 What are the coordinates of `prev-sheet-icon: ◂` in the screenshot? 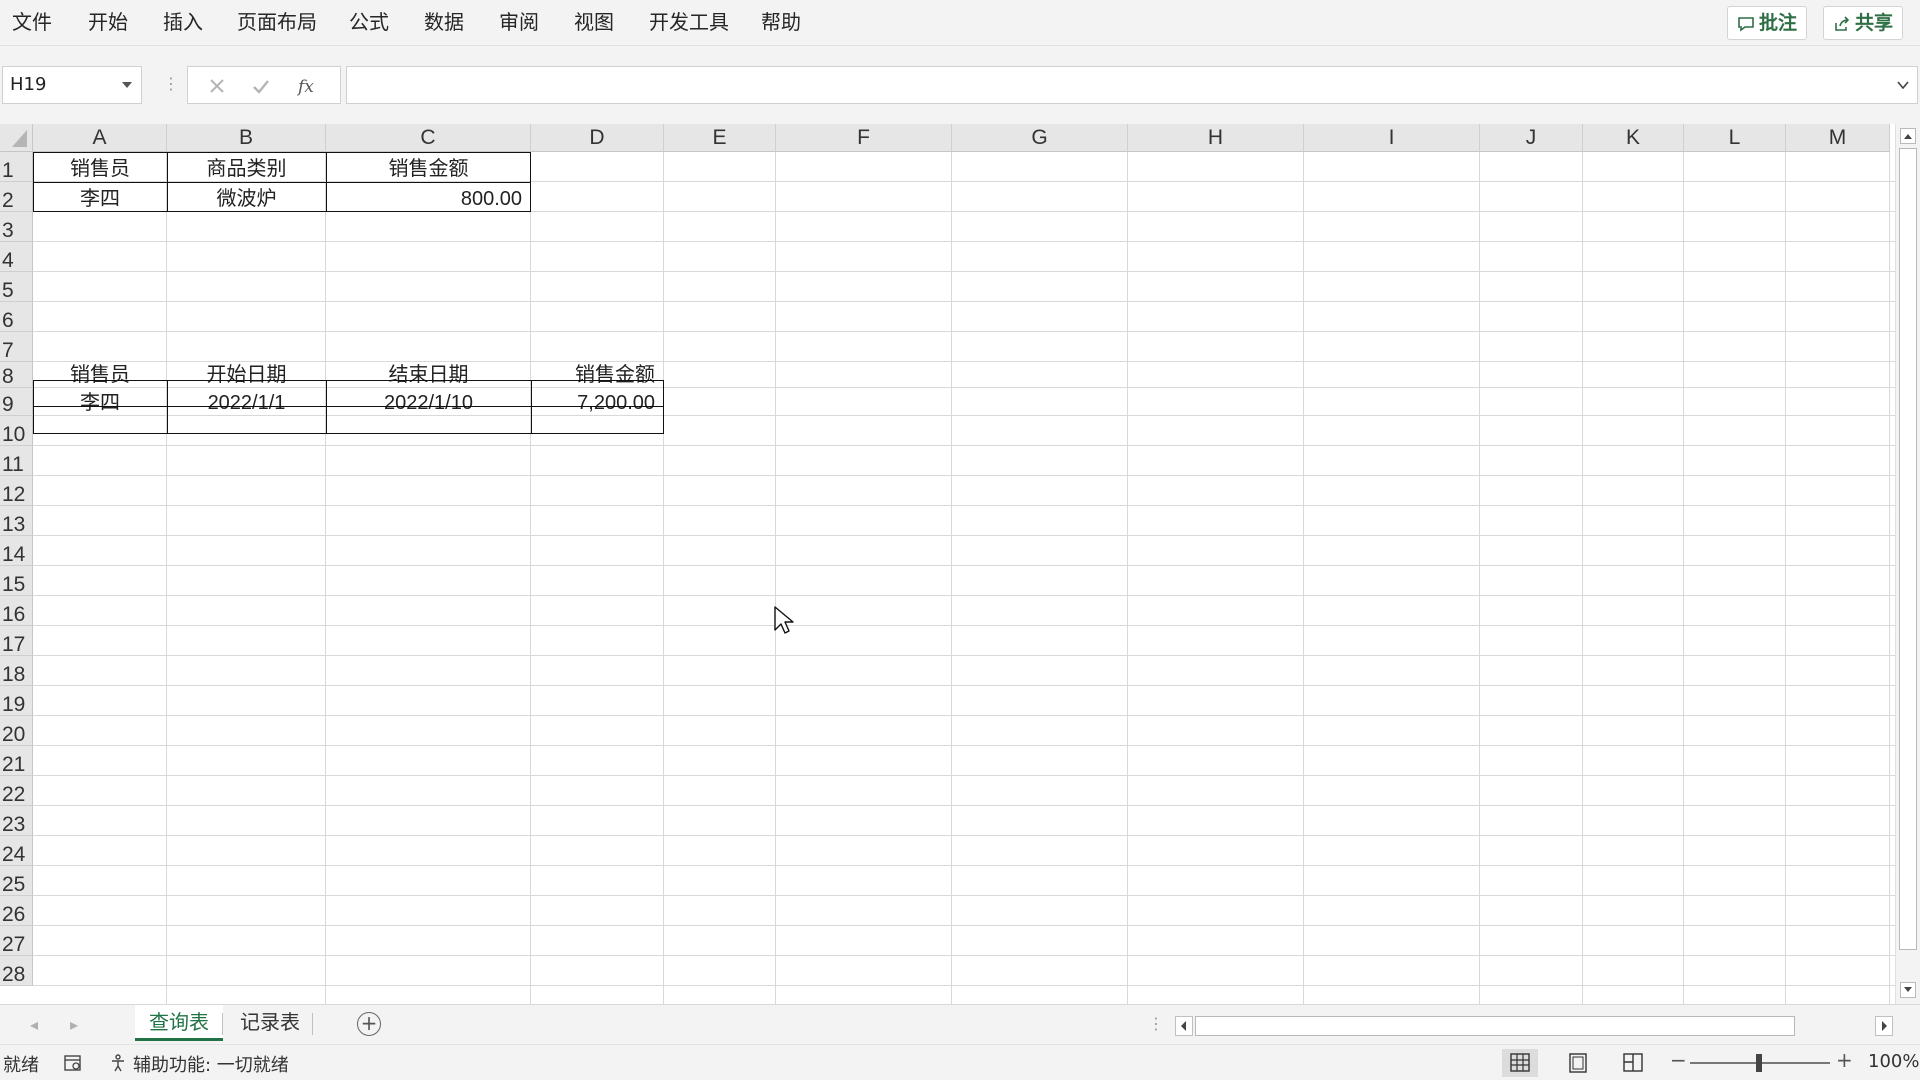 It's located at (34, 1024).